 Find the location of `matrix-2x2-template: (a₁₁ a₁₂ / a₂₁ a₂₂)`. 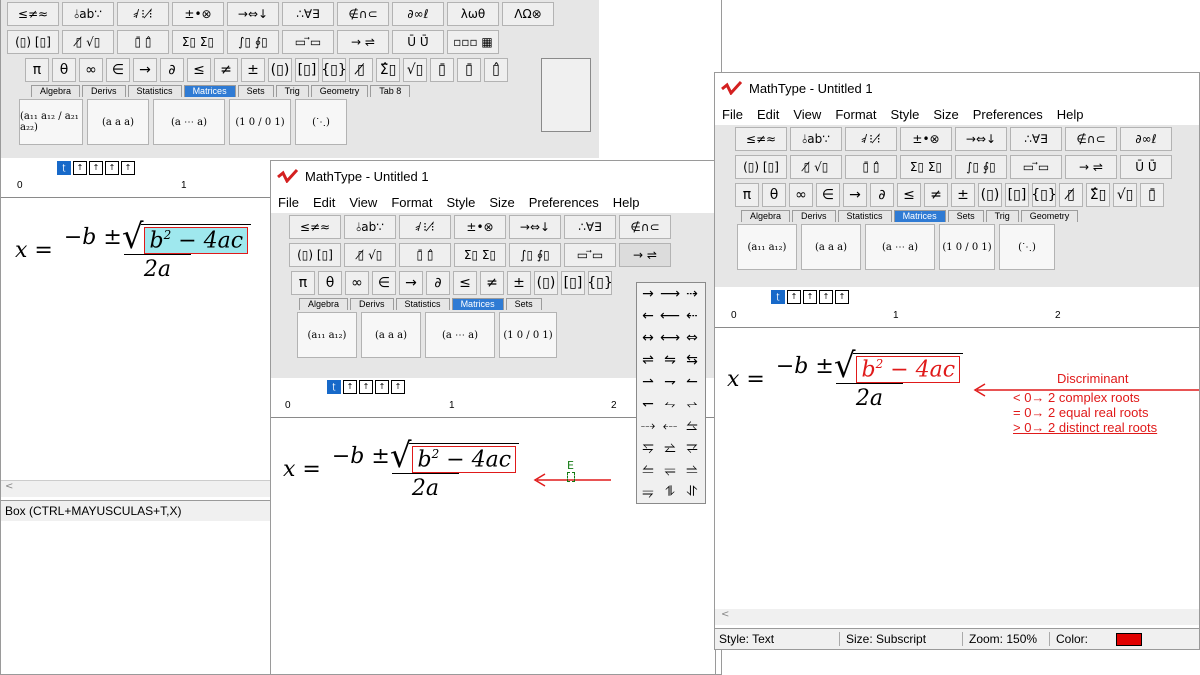

matrix-2x2-template: (a₁₁ a₁₂ / a₂₁ a₂₂) is located at coordinates (51, 122).